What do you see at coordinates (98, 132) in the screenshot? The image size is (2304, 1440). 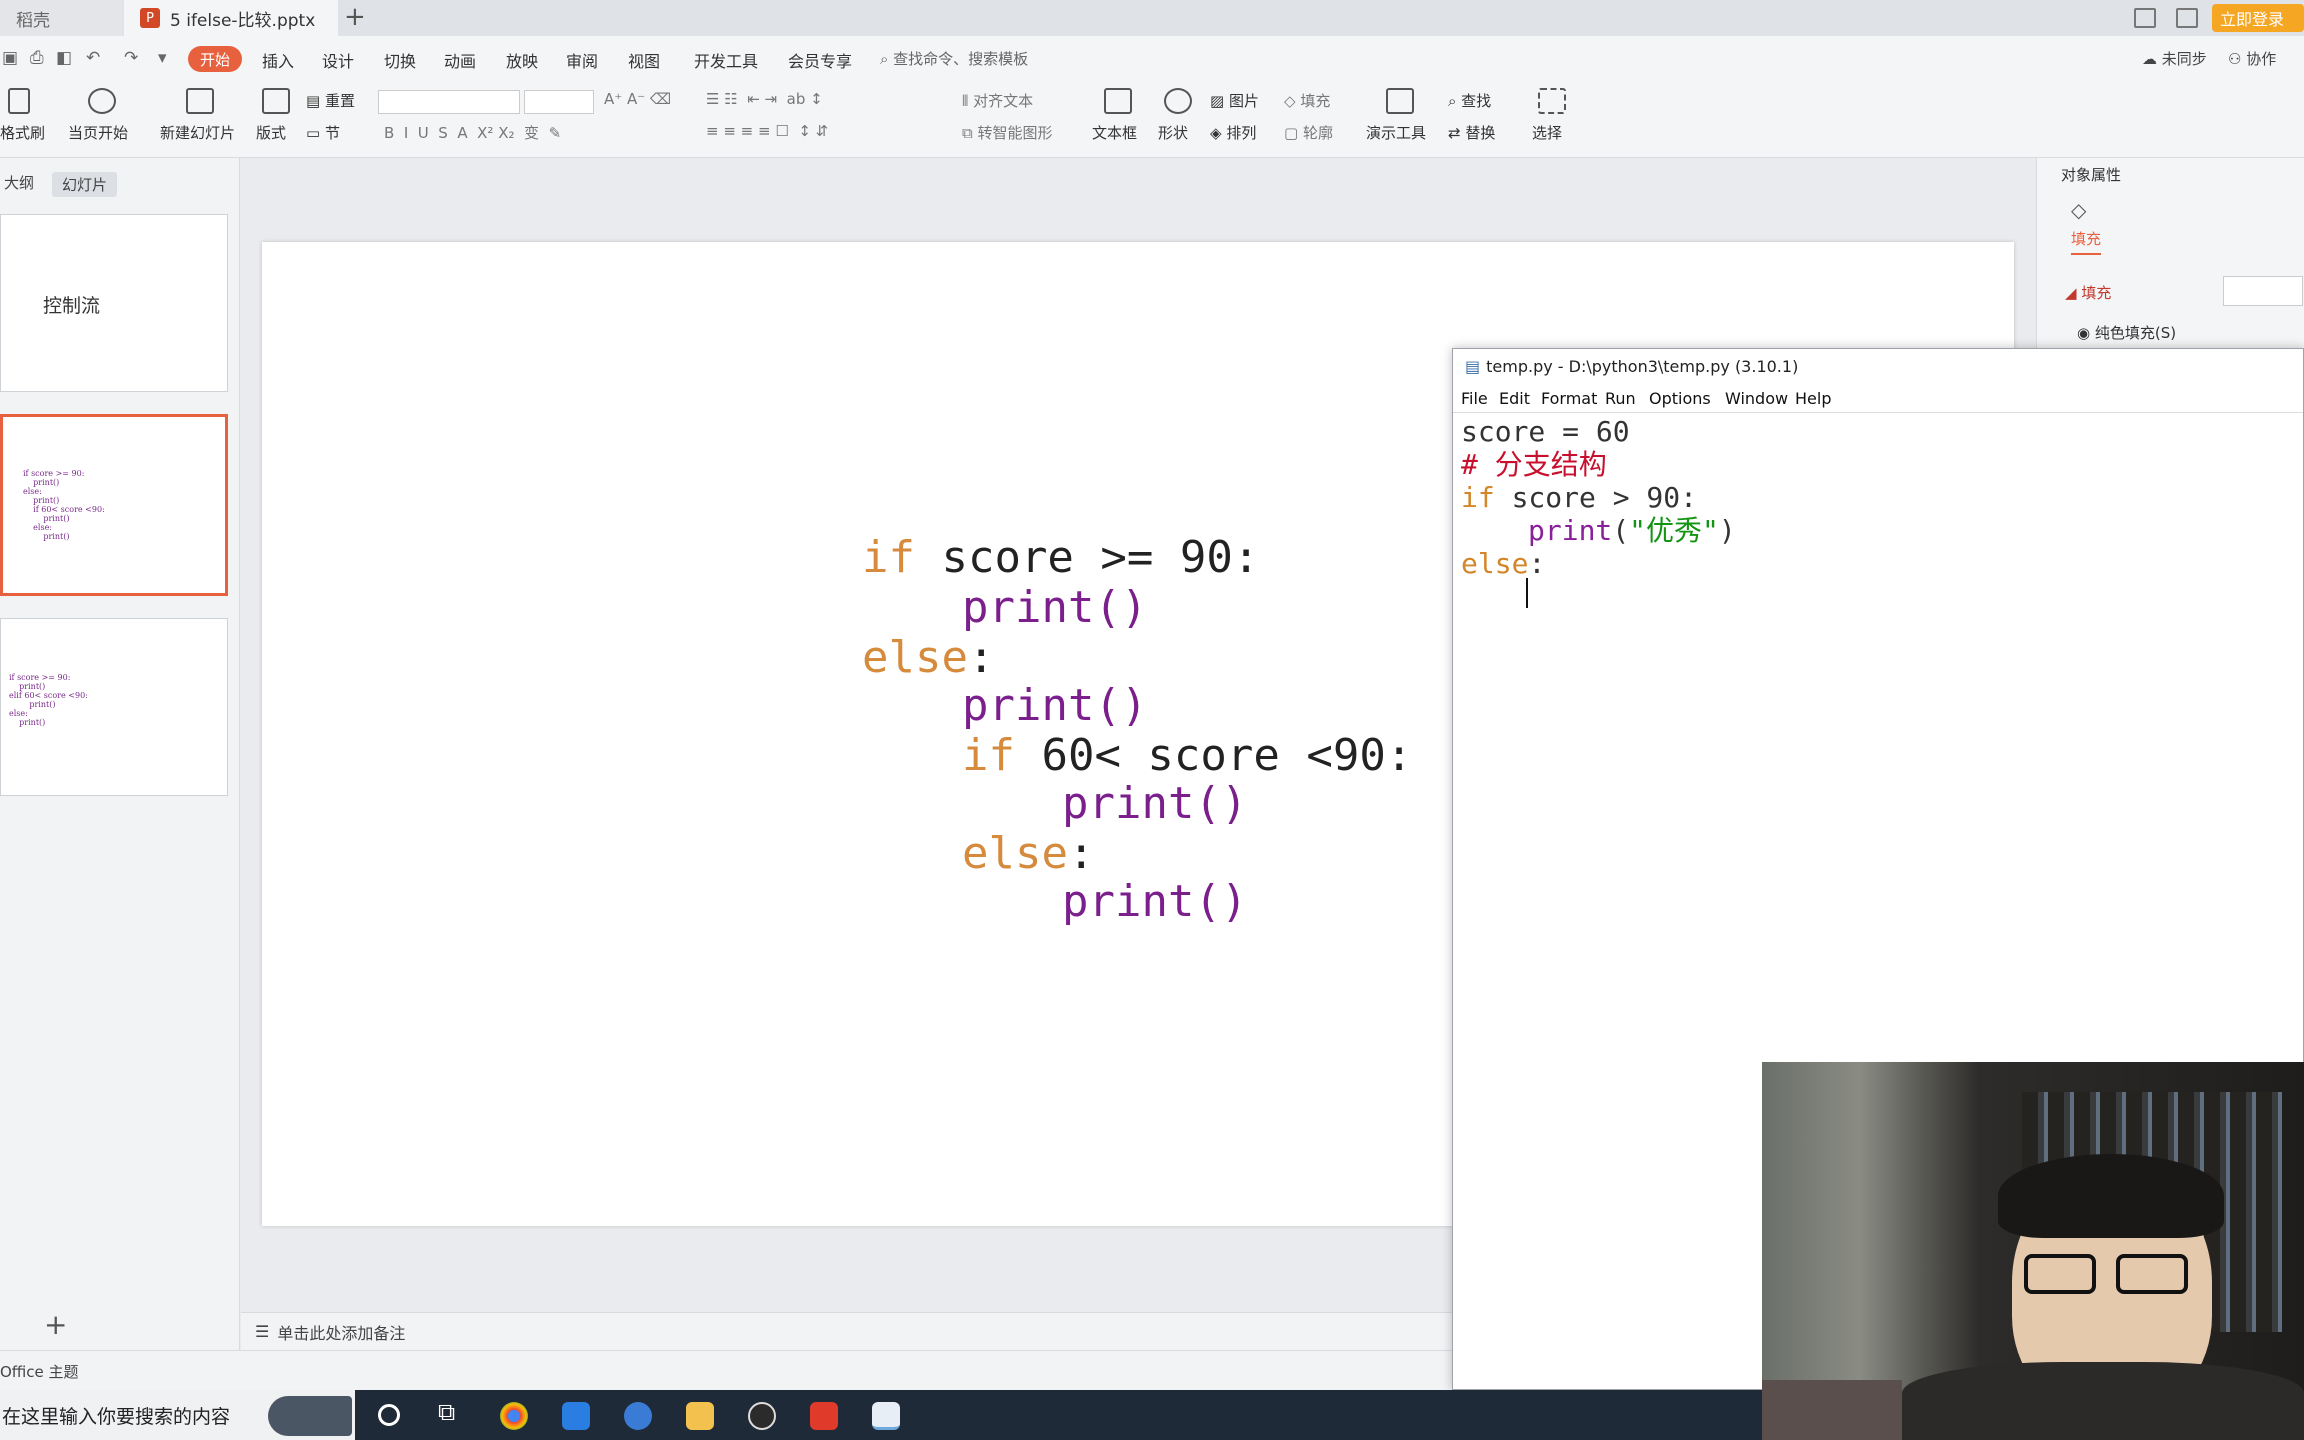 I see `play-current-button: 当页开始` at bounding box center [98, 132].